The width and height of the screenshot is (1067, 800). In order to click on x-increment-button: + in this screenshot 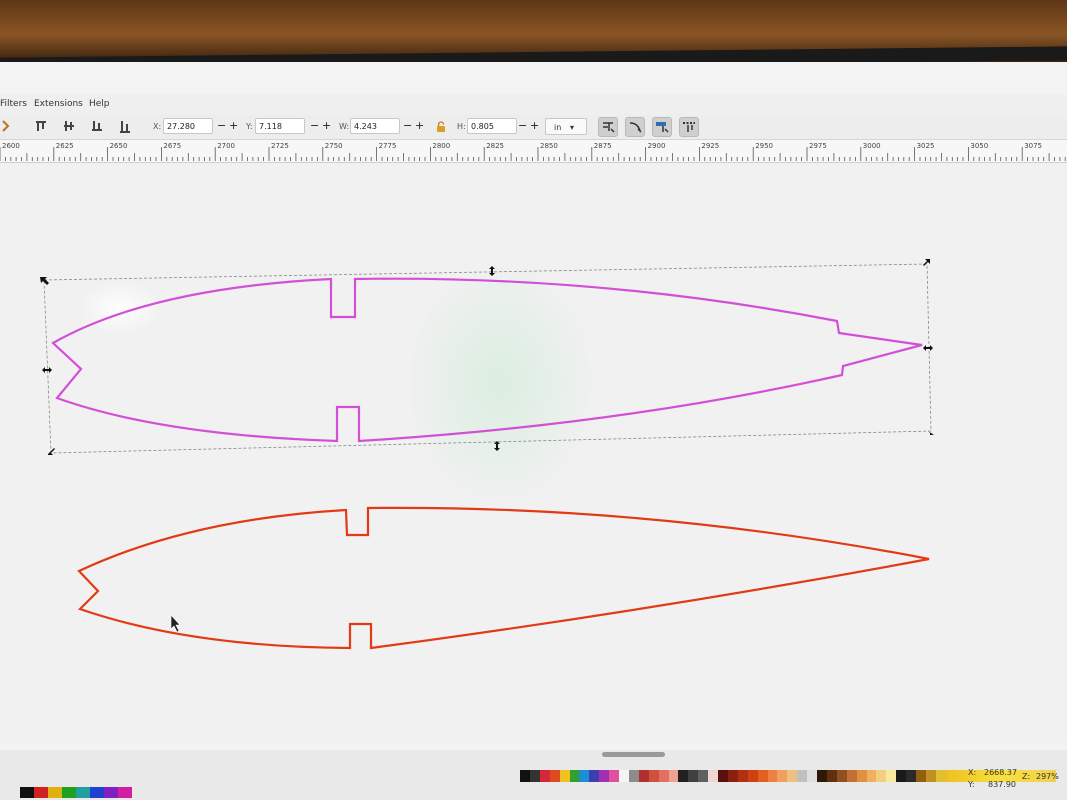, I will do `click(233, 126)`.